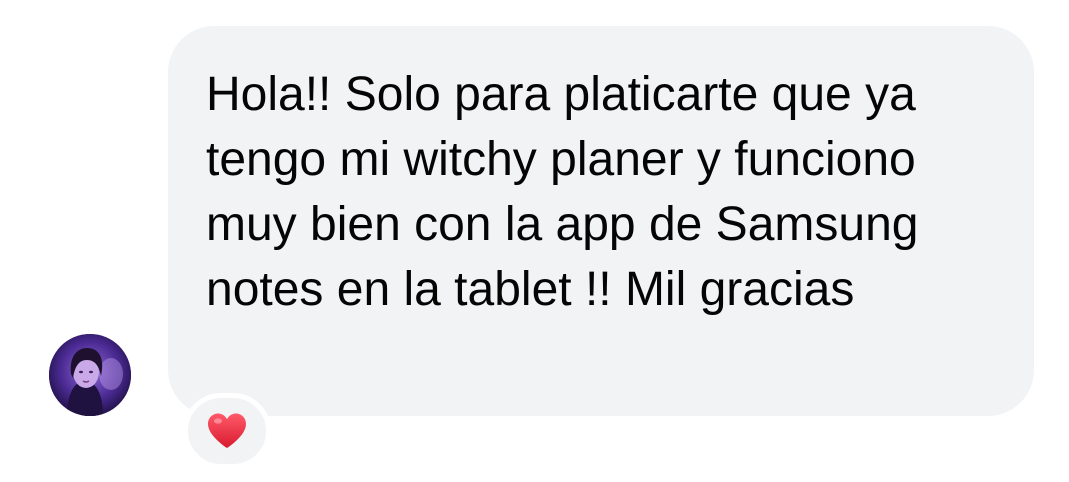  I want to click on reaction-badge, so click(227, 431).